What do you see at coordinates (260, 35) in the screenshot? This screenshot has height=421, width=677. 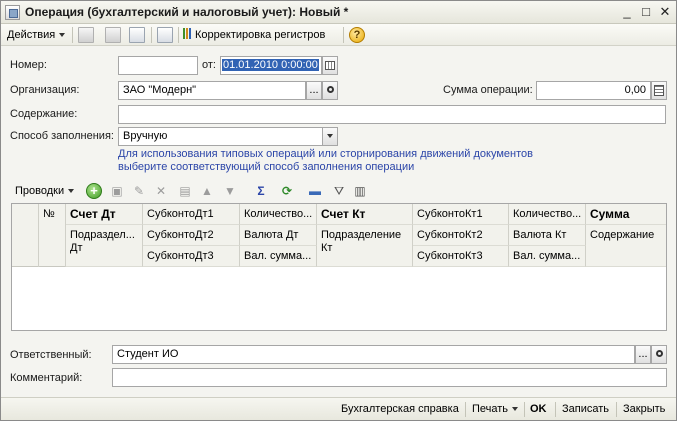 I see `correct-registers-label: Корректировка регистров` at bounding box center [260, 35].